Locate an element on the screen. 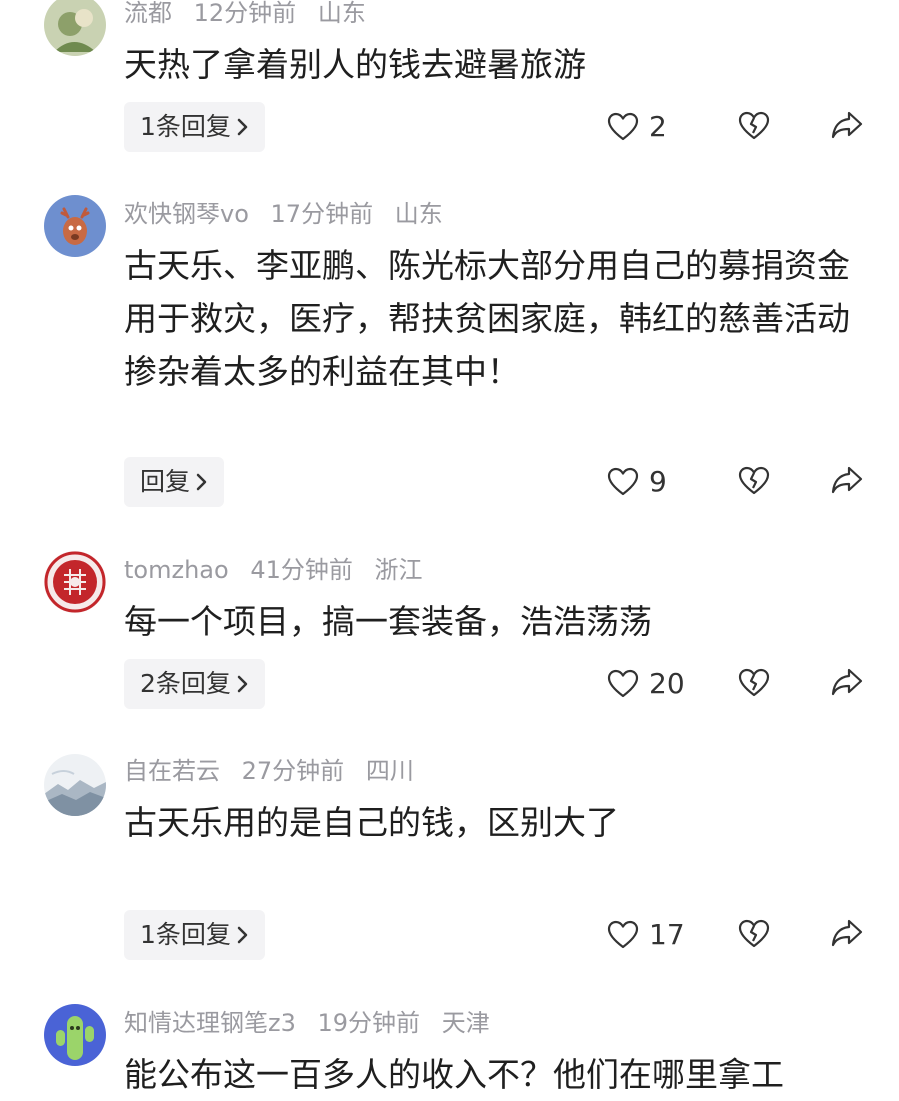  comment-location: 四川 is located at coordinates (389, 771).